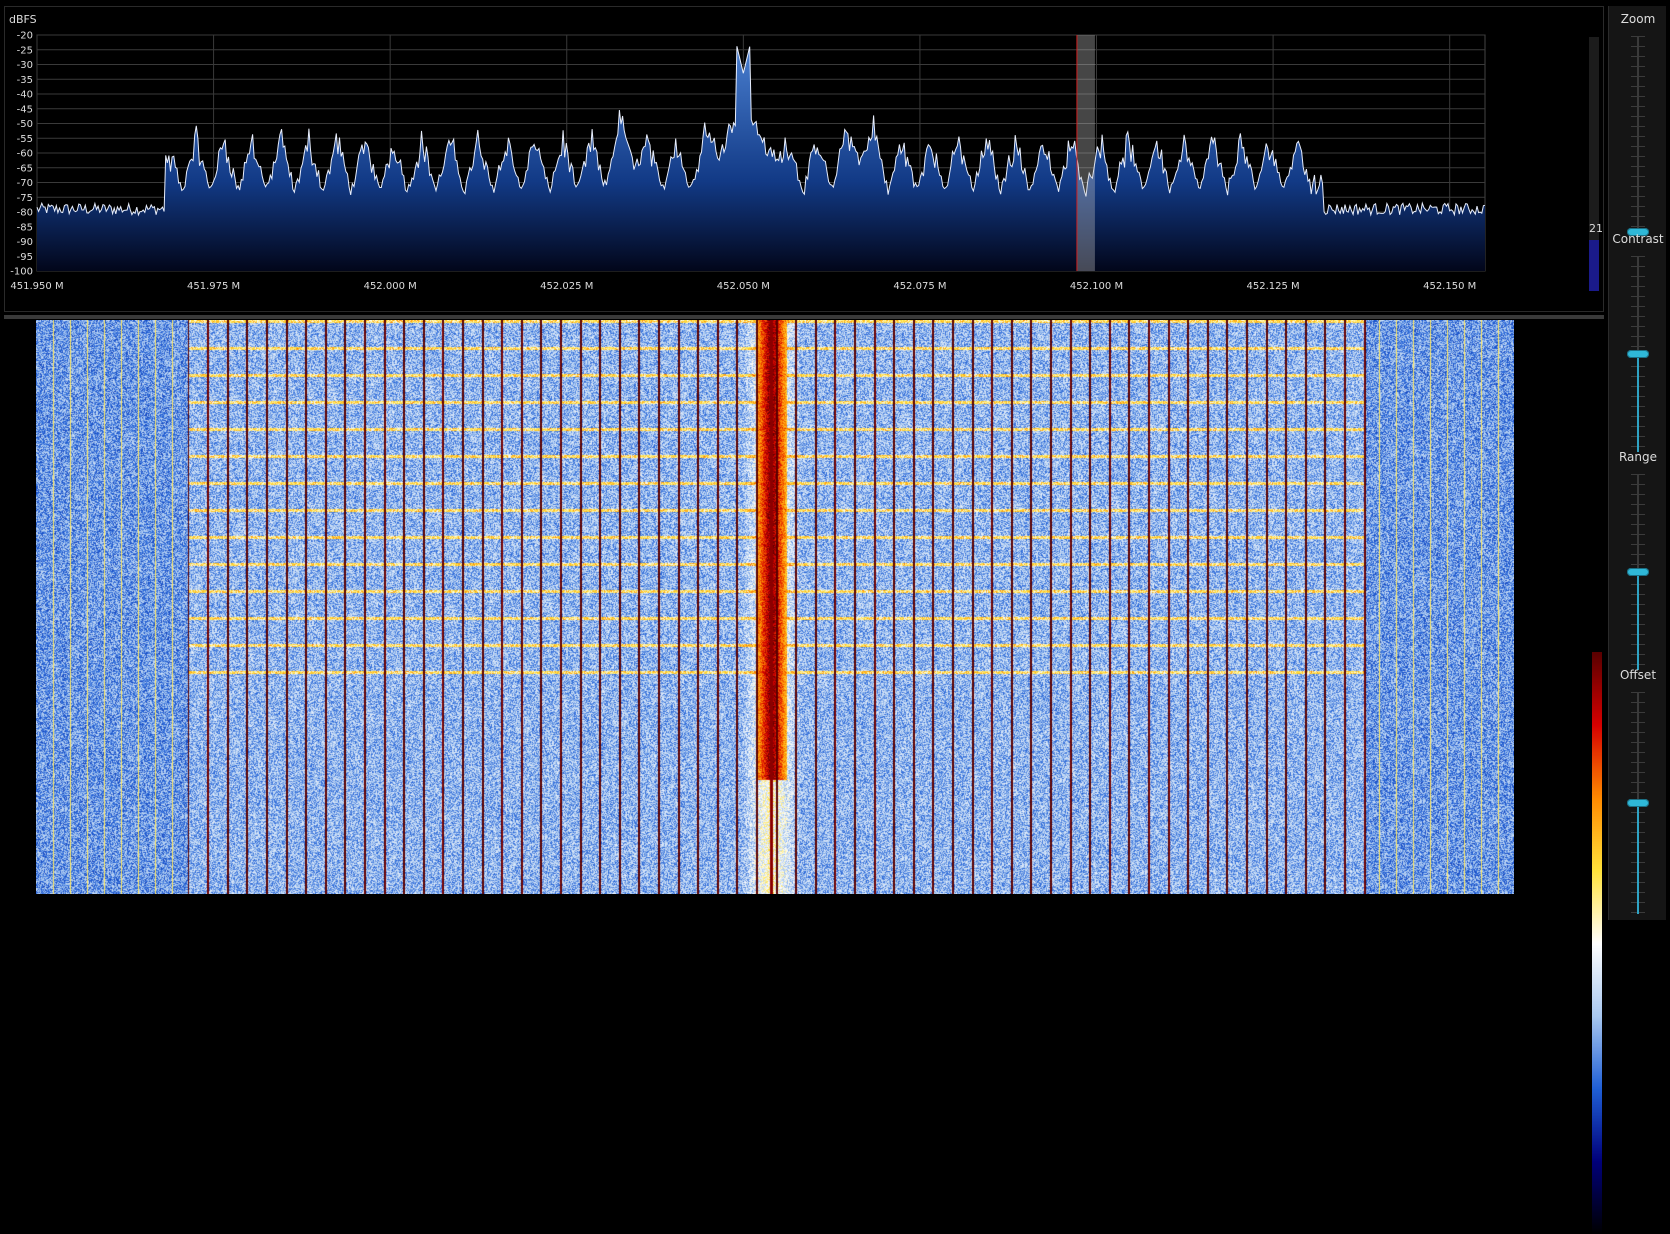 The width and height of the screenshot is (1670, 1234). I want to click on zoom-slider, so click(1638, 136).